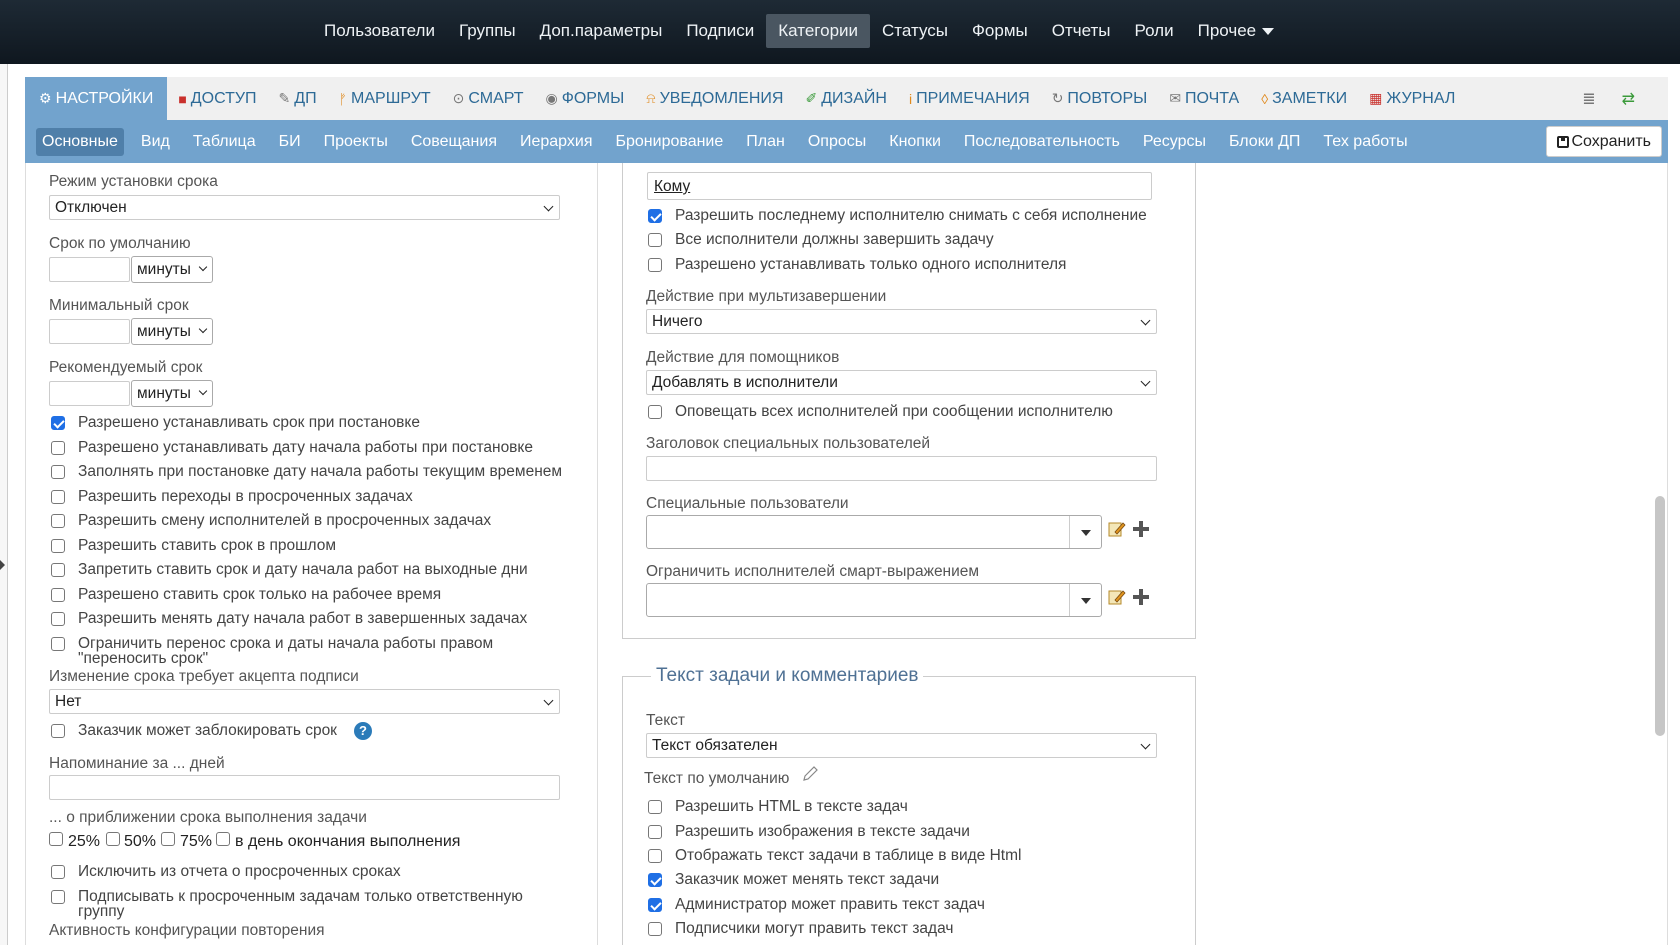 This screenshot has width=1680, height=945. Describe the element at coordinates (714, 98) in the screenshot. I see `tab-notifications: ⍾ УВЕДОМЛЕНИЯ` at that location.